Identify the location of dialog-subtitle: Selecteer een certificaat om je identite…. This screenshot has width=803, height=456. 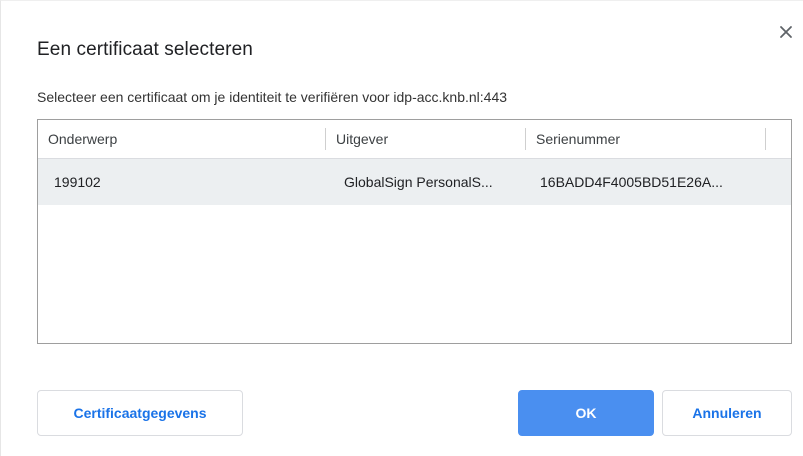
(272, 97).